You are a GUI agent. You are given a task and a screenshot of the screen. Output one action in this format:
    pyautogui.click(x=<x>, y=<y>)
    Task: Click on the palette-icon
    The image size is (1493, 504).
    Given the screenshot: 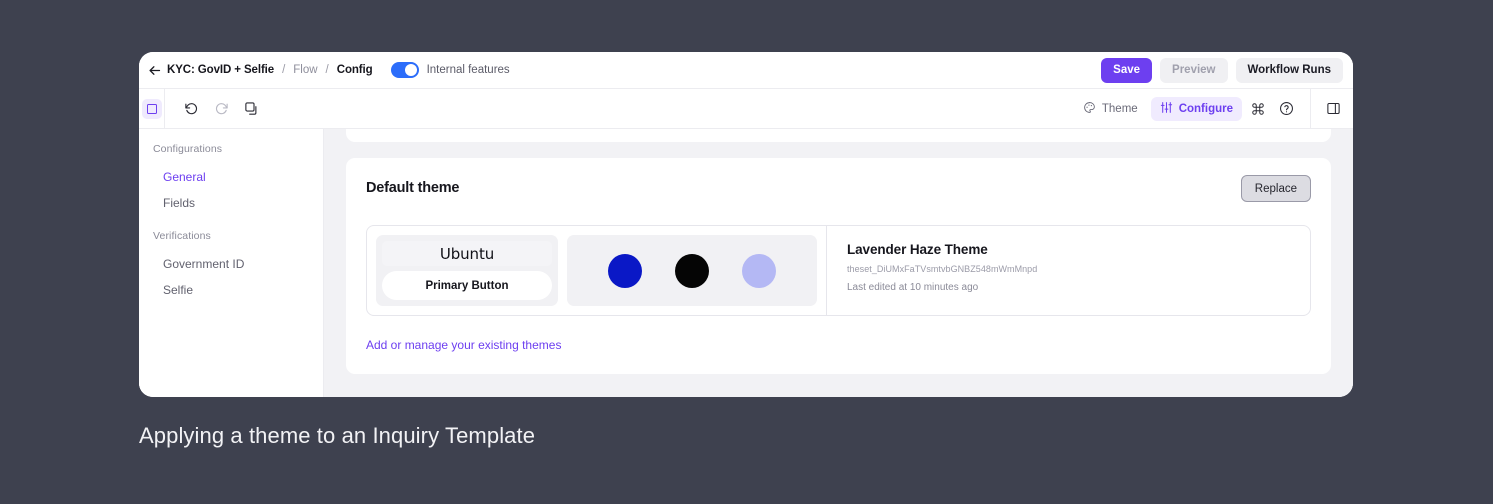 What is the action you would take?
    pyautogui.click(x=1089, y=109)
    